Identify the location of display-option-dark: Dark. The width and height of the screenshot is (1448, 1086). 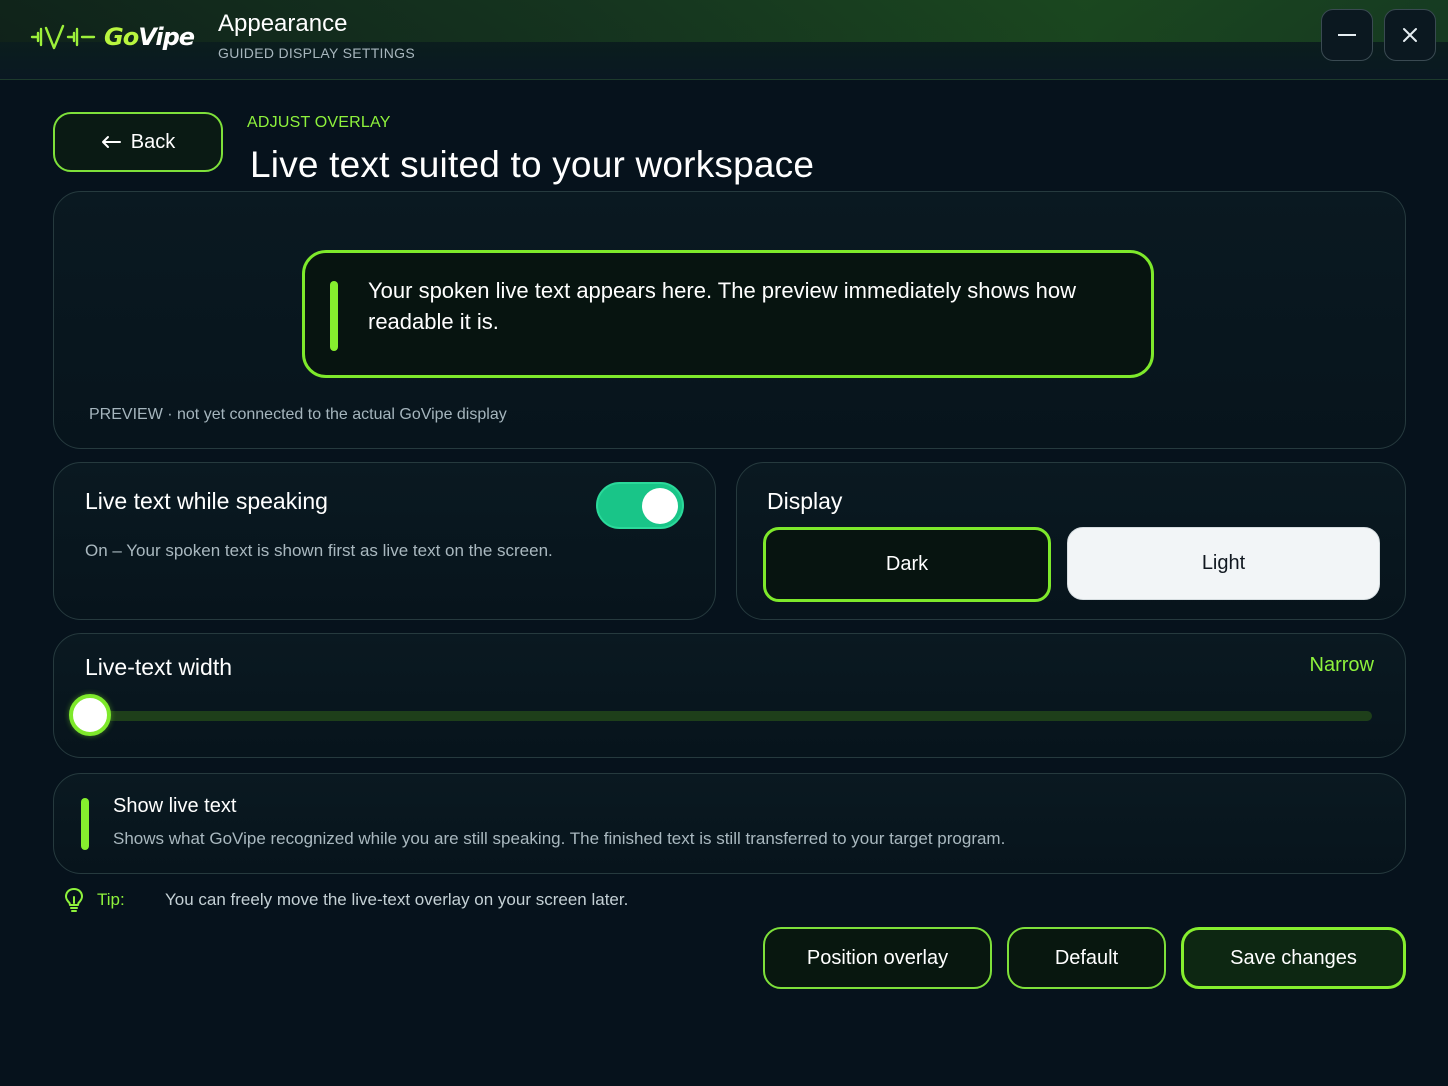
(907, 564).